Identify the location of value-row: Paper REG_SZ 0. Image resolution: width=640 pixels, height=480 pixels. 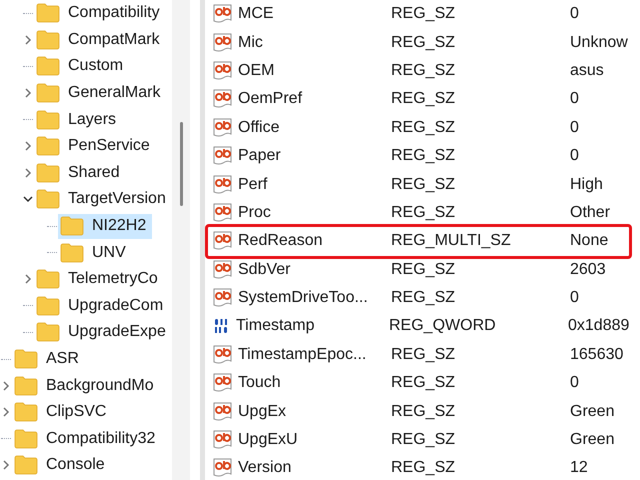
(422, 156).